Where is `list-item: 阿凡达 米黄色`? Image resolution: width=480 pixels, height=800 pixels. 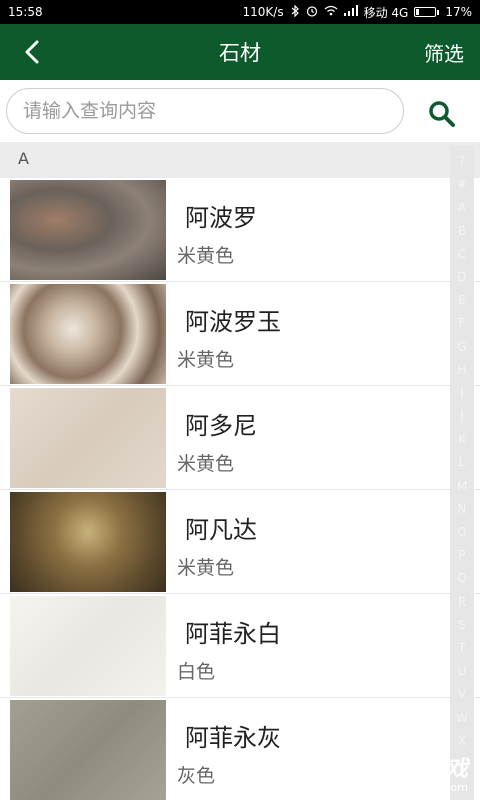 list-item: 阿凡达 米黄色 is located at coordinates (240, 542).